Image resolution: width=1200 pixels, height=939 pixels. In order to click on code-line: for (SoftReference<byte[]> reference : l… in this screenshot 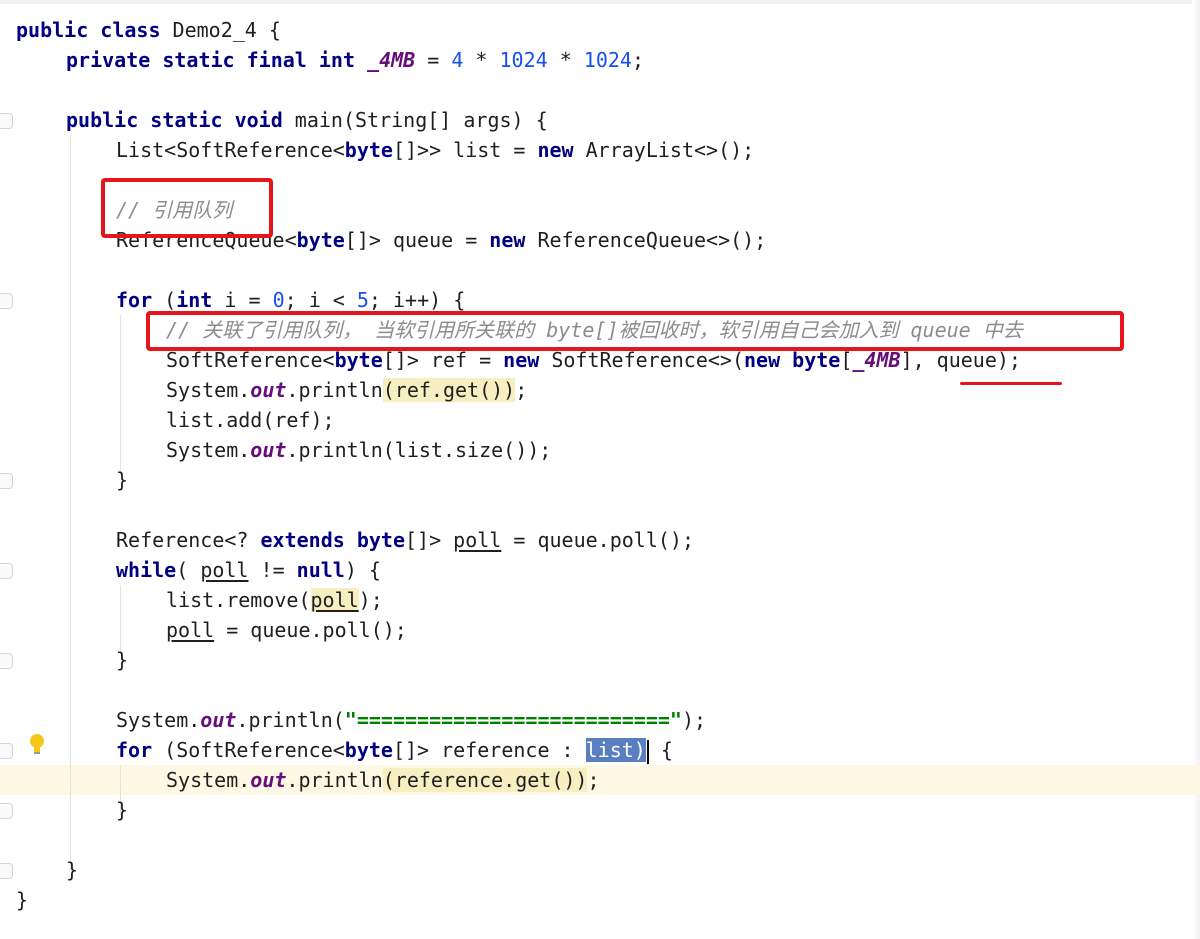, I will do `click(600, 750)`.